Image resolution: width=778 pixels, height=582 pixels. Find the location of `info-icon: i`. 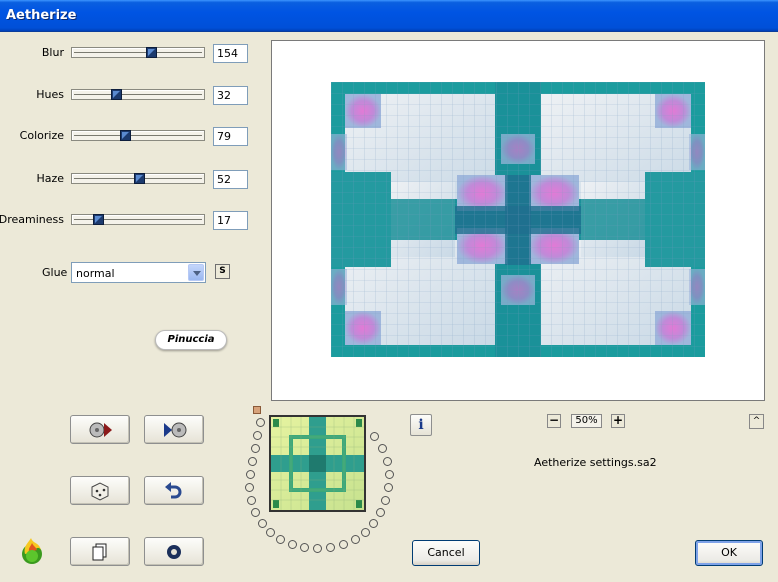

info-icon: i is located at coordinates (421, 425).